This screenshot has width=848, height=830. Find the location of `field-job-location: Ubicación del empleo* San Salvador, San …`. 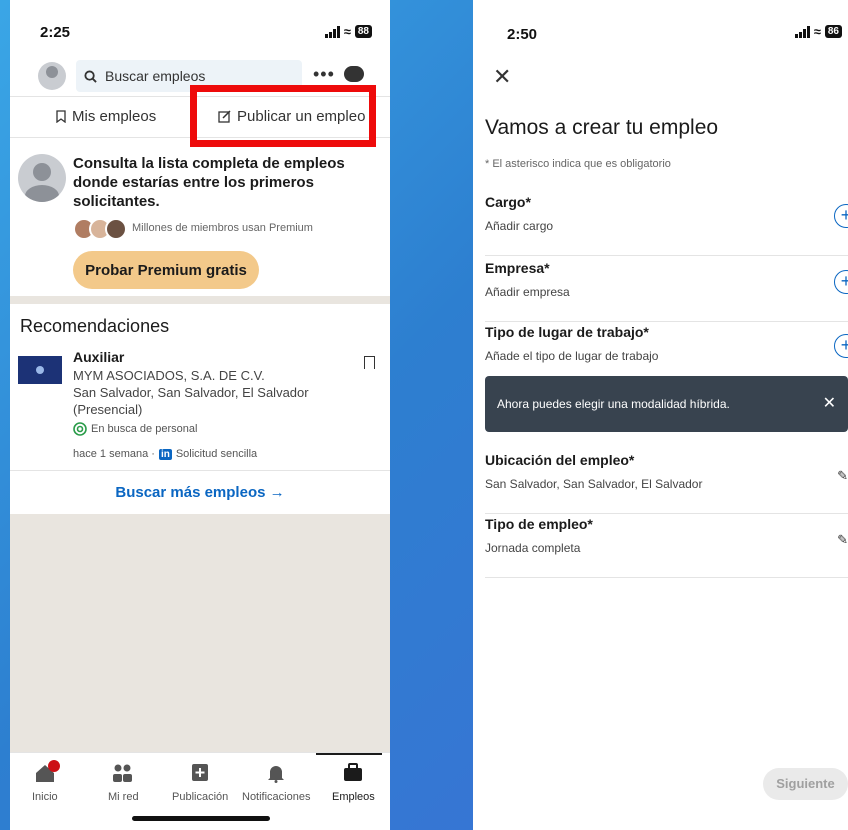

field-job-location: Ubicación del empleo* San Salvador, San … is located at coordinates (666, 483).